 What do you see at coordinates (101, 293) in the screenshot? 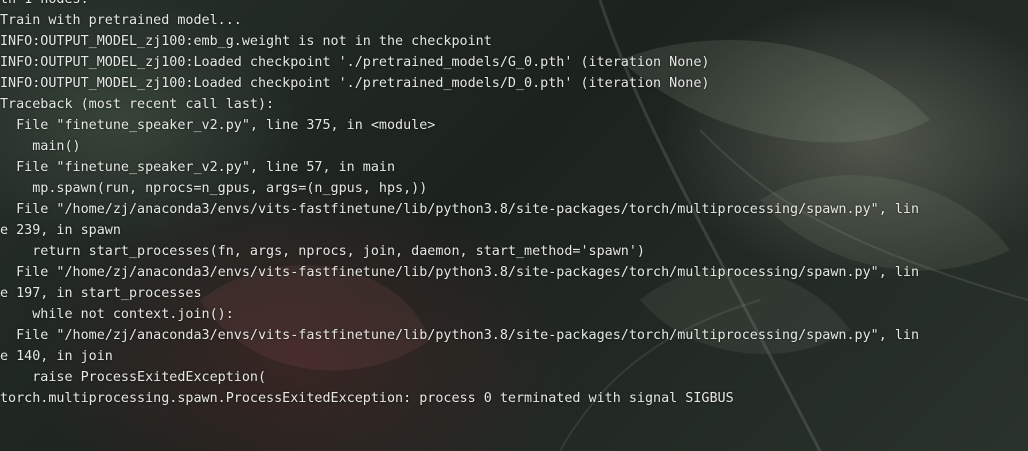
I see `terminal-line: e 197, in start_processes` at bounding box center [101, 293].